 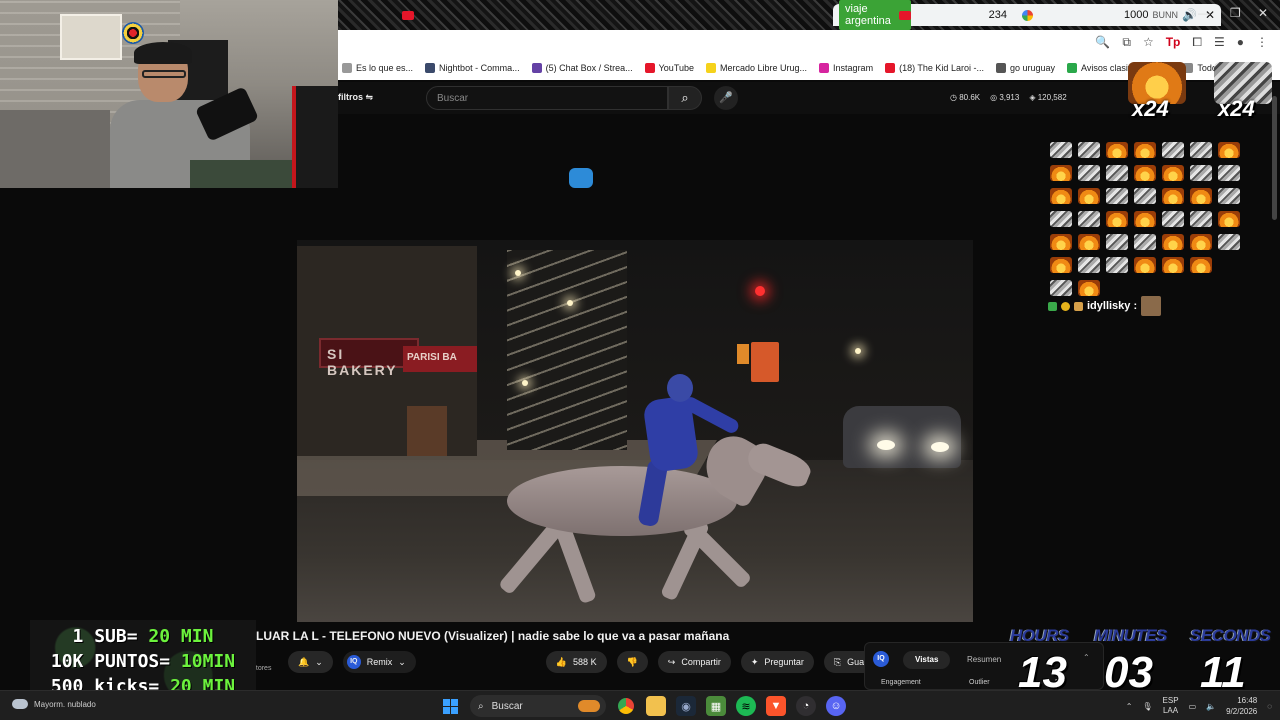 I want to click on monitor-icon: ▭, so click(x=1193, y=706).